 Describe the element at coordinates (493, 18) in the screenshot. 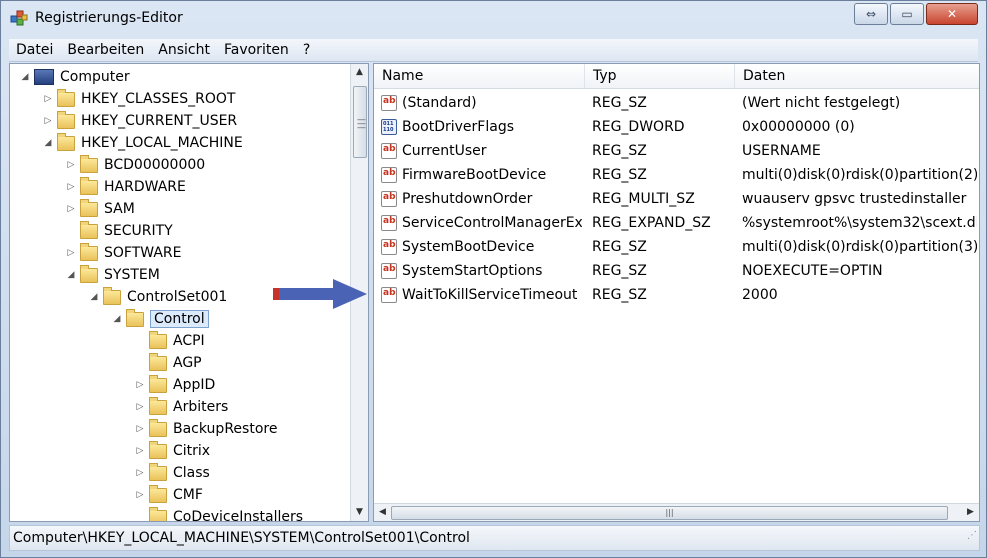

I see `title-bar: Registrierungs-Editor ⇔ ▭ ✕` at that location.